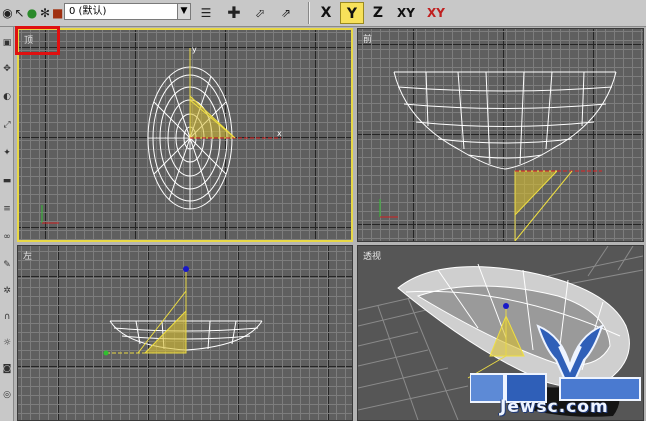 This screenshot has height=421, width=646. What do you see at coordinates (505, 120) in the screenshot?
I see `dish-wireframe-front` at bounding box center [505, 120].